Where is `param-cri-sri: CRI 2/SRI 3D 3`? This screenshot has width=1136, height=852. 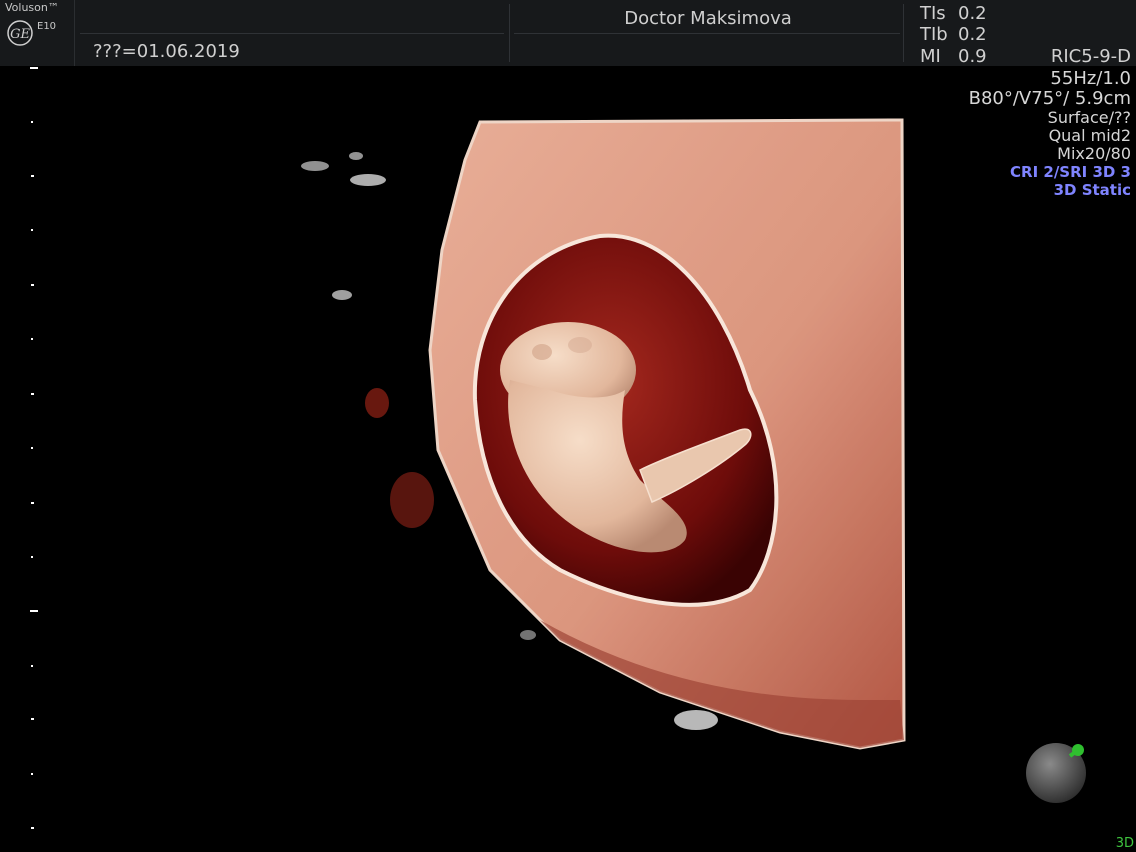
param-cri-sri: CRI 2/SRI 3D 3 is located at coordinates (1070, 172).